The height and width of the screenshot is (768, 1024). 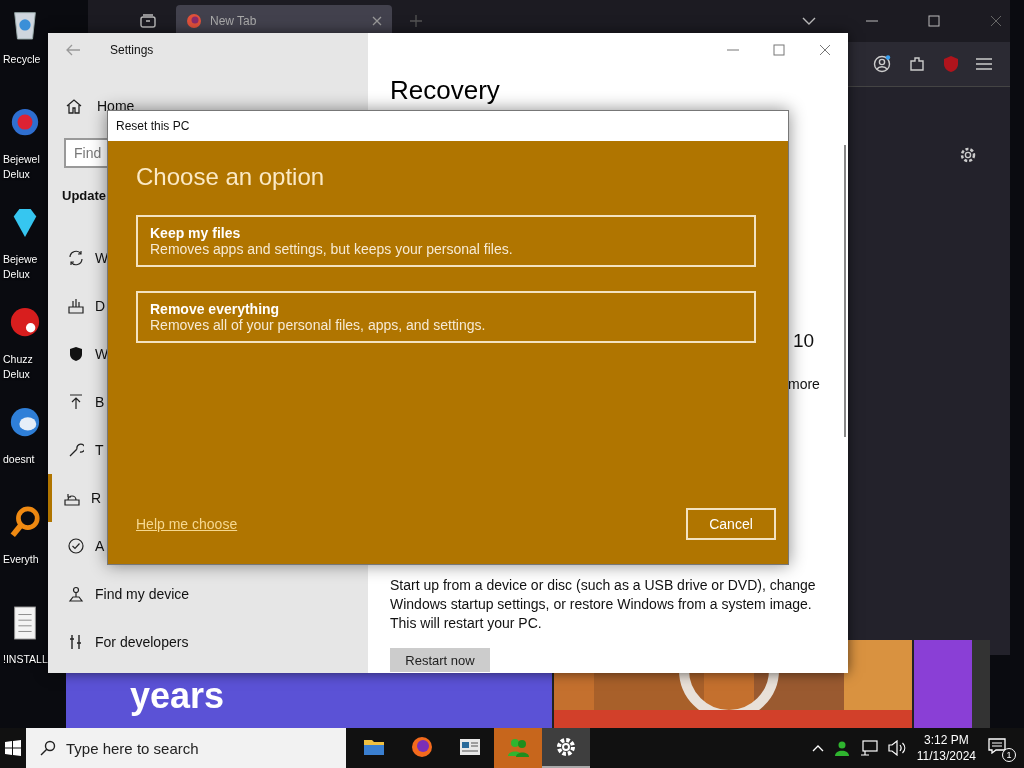 What do you see at coordinates (18, 359) in the screenshot?
I see `icon-label: Chuzz` at bounding box center [18, 359].